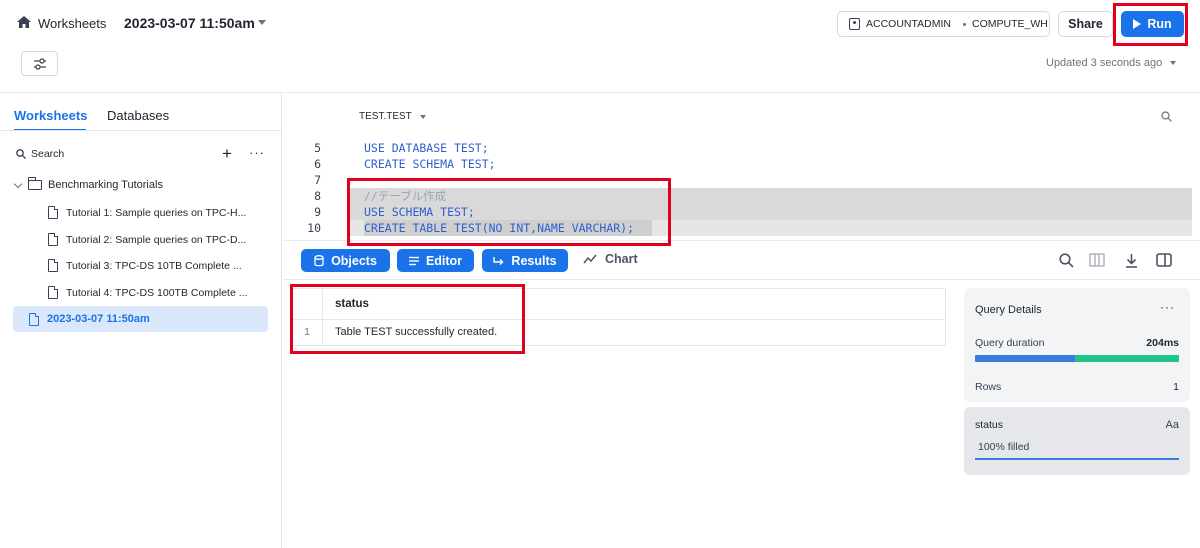 This screenshot has width=1200, height=548. What do you see at coordinates (98, 319) in the screenshot?
I see `worksheet-item-label: 2023-03-07 11:50am` at bounding box center [98, 319].